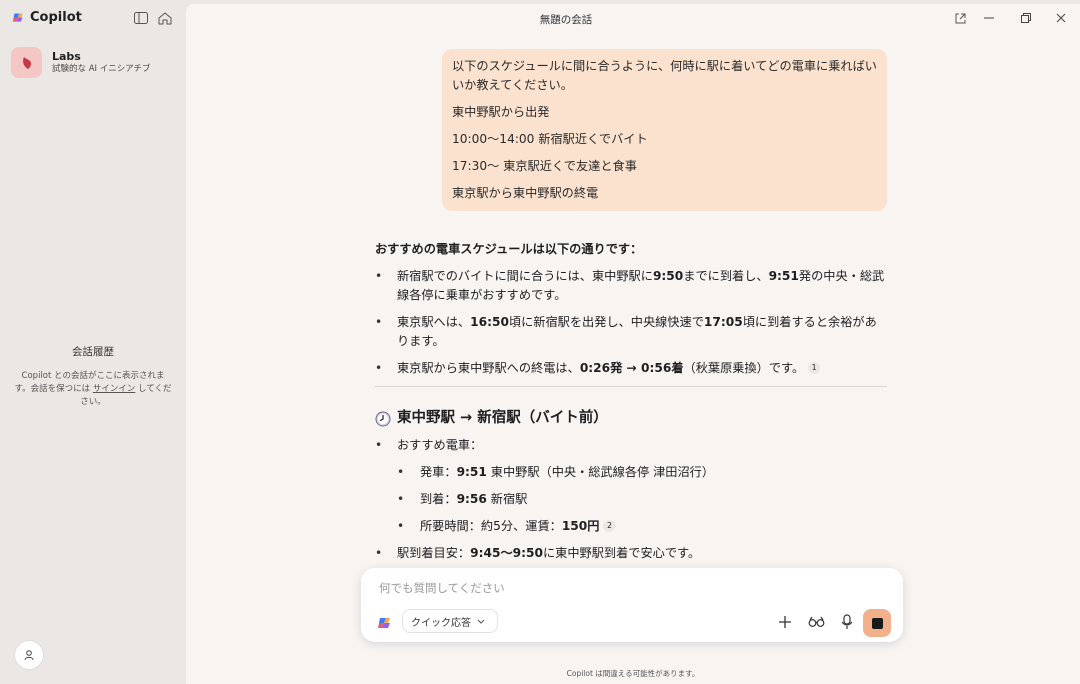 This screenshot has width=1080, height=684. What do you see at coordinates (631, 418) in the screenshot?
I see `section-heading: 東中野駅 → 新宿駅（バイト前）` at bounding box center [631, 418].